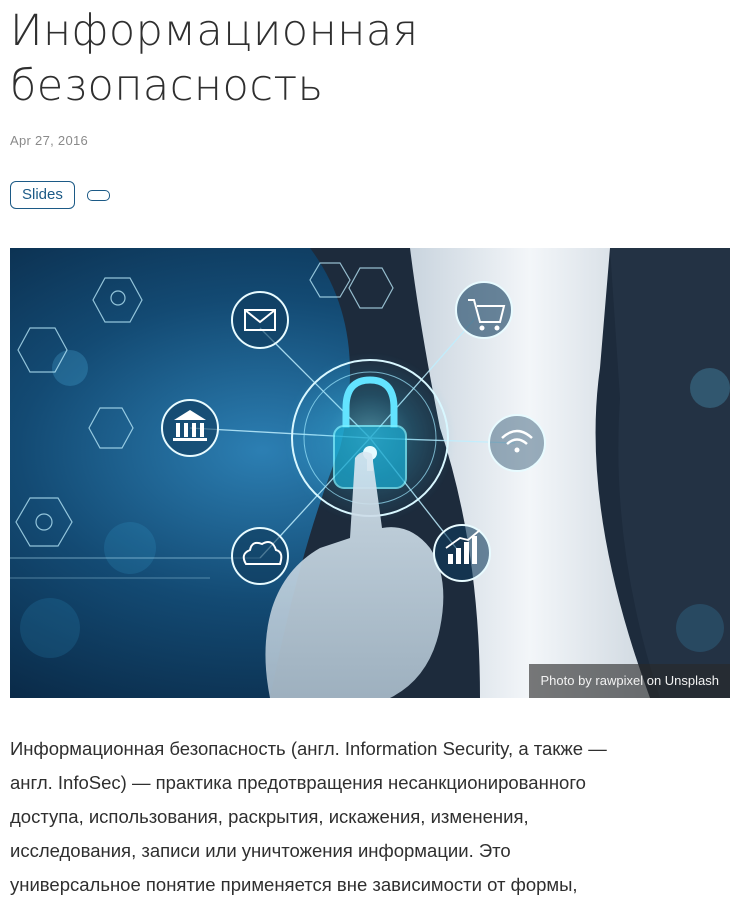  Describe the element at coordinates (98, 195) in the screenshot. I see `tag-empty` at that location.